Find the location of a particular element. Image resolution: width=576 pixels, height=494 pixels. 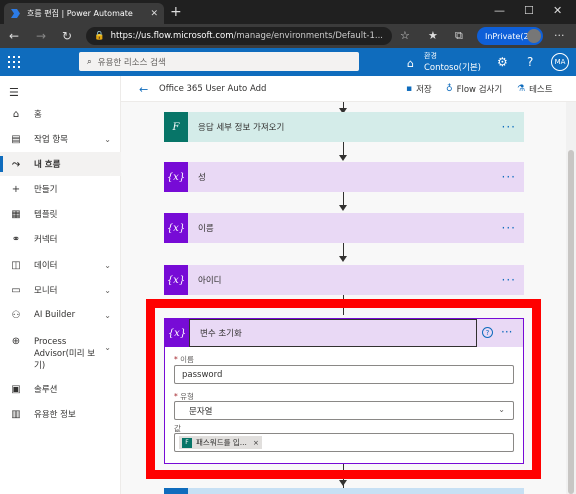

nav-item-action-items: ▤ 작업 항목 ⌄ is located at coordinates (60, 139).